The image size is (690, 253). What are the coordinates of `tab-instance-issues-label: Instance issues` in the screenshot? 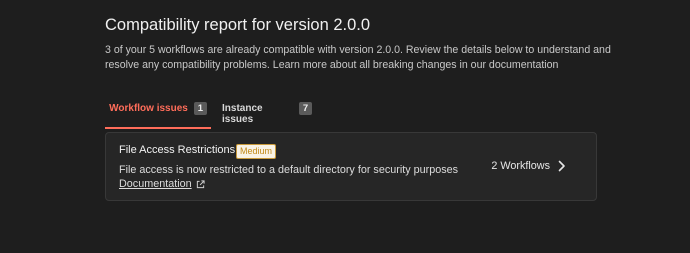 It's located at (242, 114).